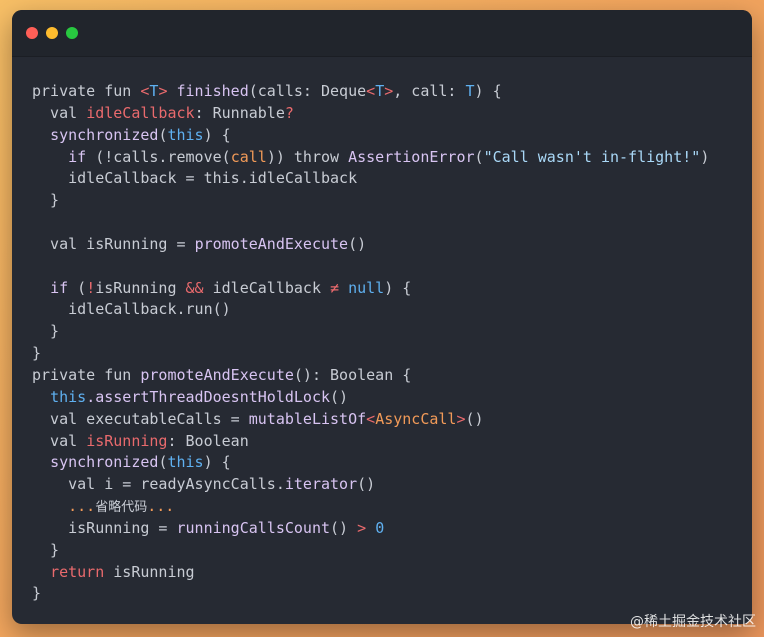 The width and height of the screenshot is (764, 637). Describe the element at coordinates (248, 156) in the screenshot. I see `code-token: call` at that location.